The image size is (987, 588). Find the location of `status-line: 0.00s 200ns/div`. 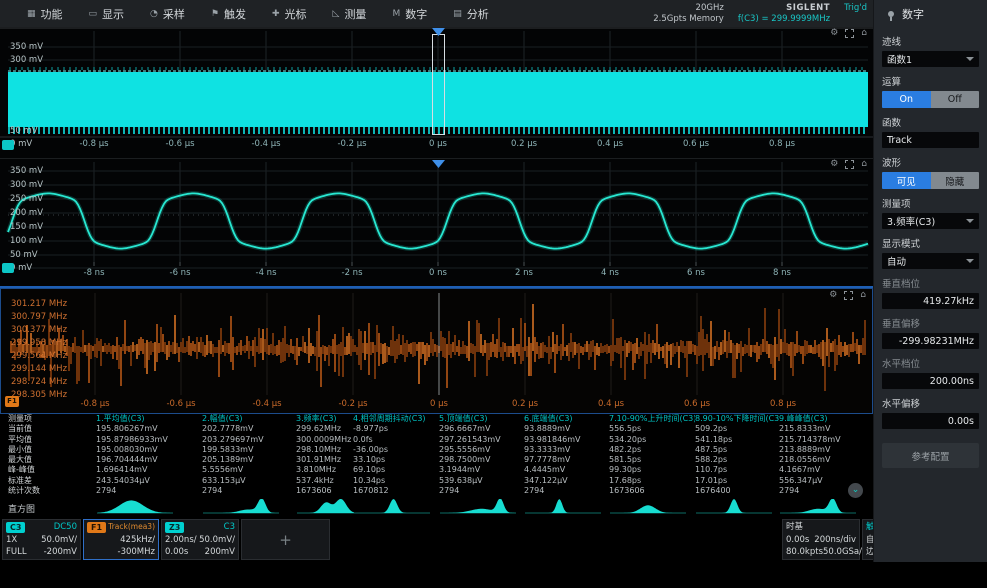

status-line: 0.00s 200ns/div is located at coordinates (821, 540).